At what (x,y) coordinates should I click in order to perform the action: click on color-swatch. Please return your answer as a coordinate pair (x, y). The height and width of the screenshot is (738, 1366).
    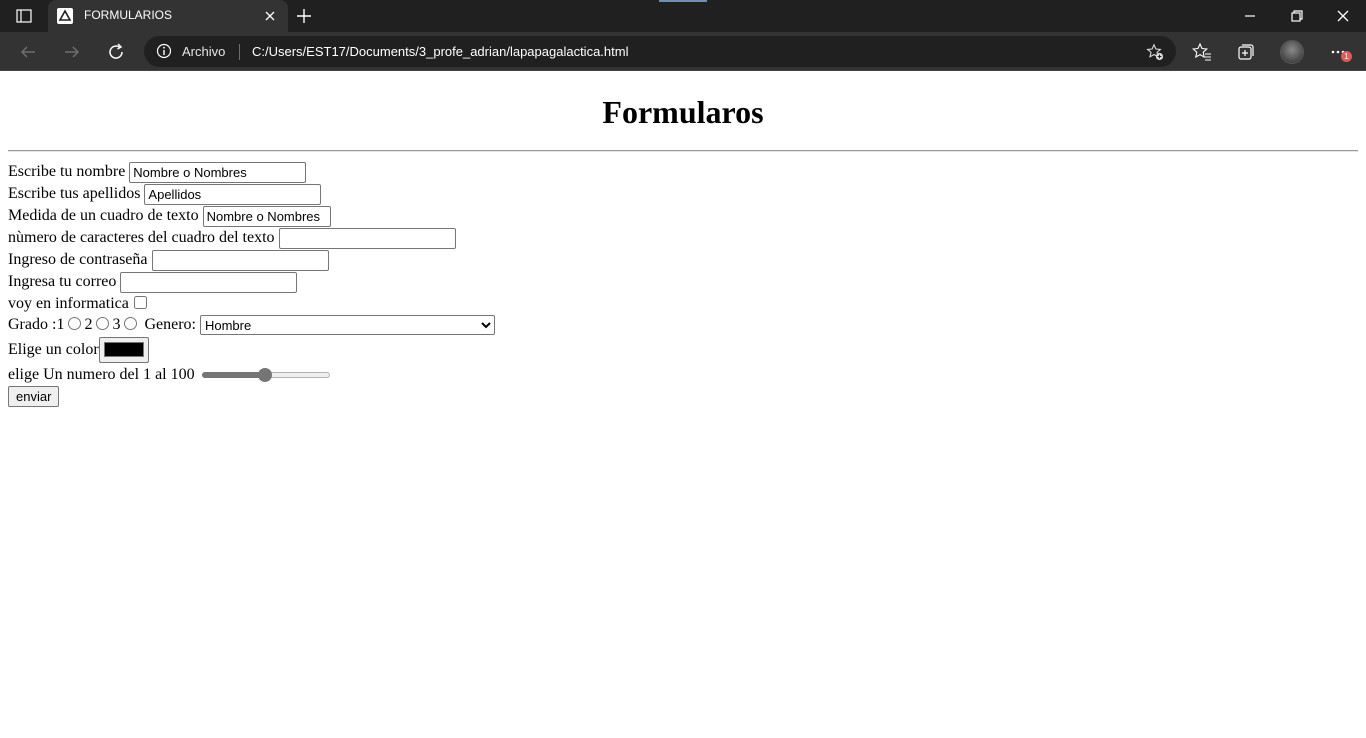
    Looking at the image, I should click on (123, 349).